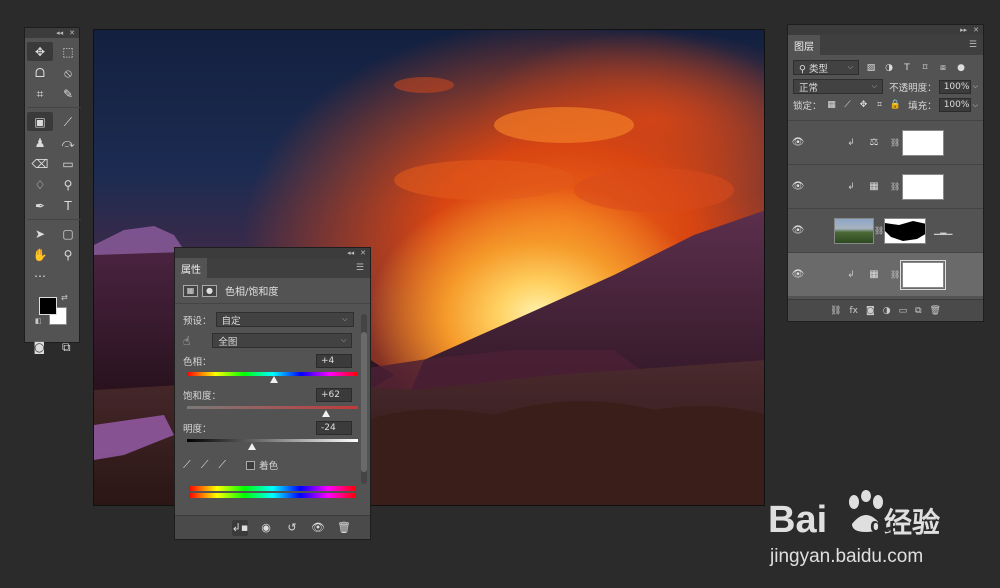 The height and width of the screenshot is (588, 1000). Describe the element at coordinates (272, 253) in the screenshot. I see `properties-panel-bar: ◂◂ ✕` at that location.